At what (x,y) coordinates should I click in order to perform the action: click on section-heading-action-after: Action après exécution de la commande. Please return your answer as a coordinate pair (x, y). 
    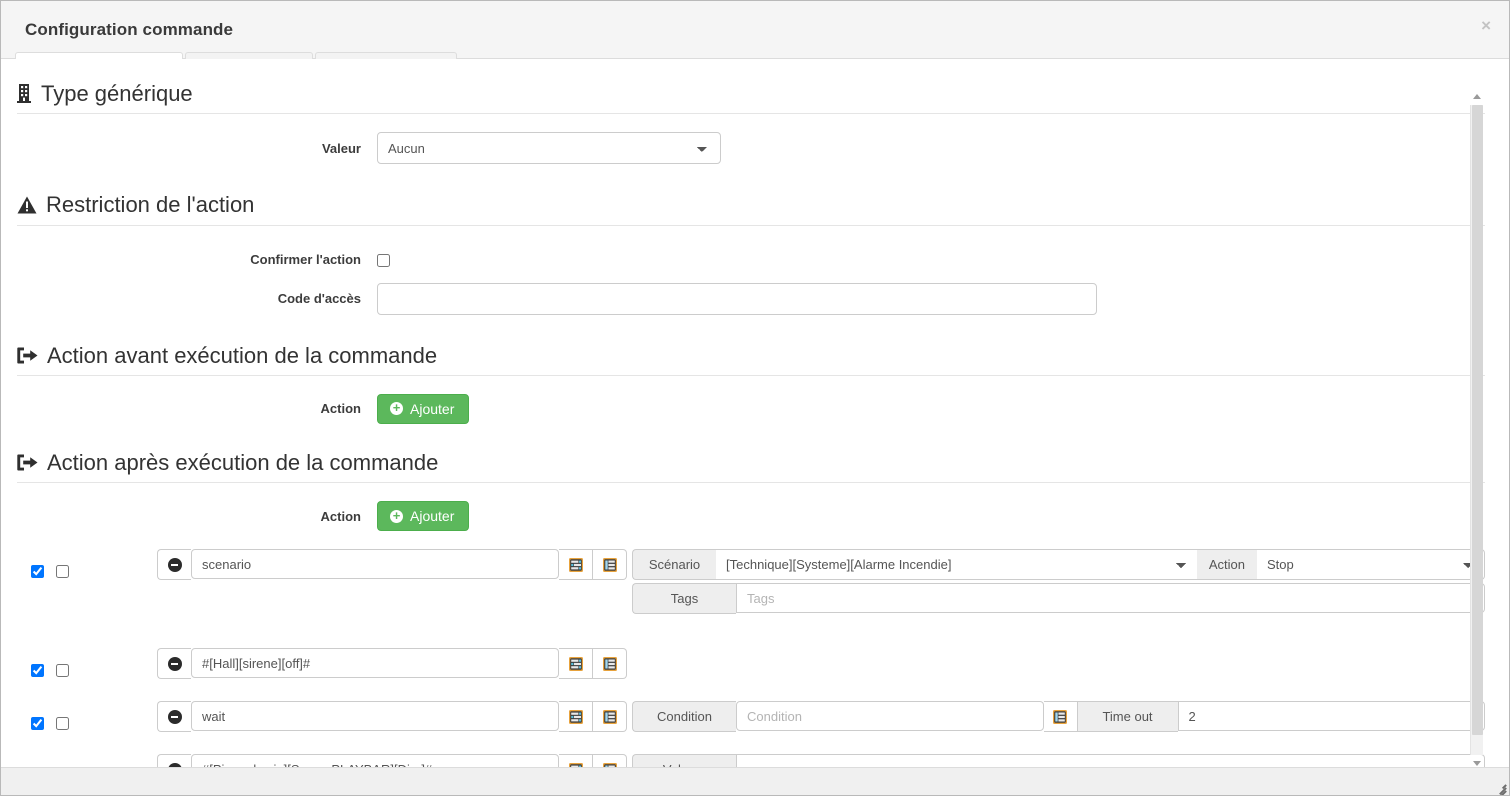
    Looking at the image, I should click on (751, 466).